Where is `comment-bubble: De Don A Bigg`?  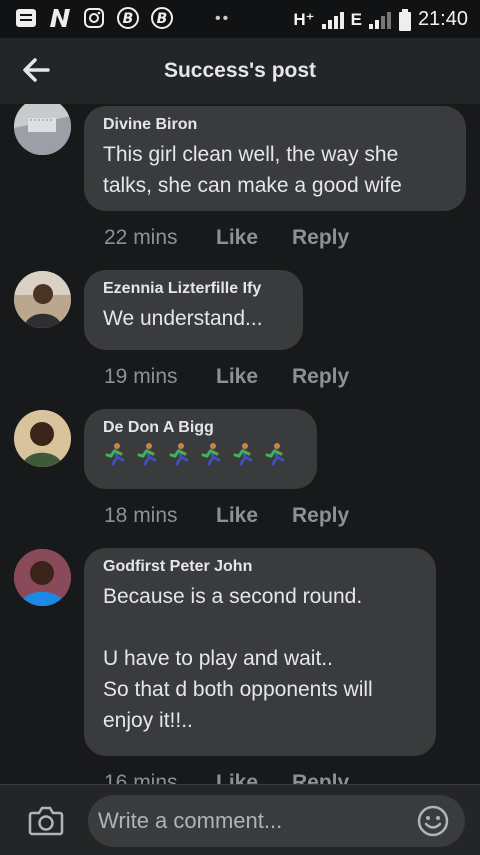 comment-bubble: De Don A Bigg is located at coordinates (200, 449).